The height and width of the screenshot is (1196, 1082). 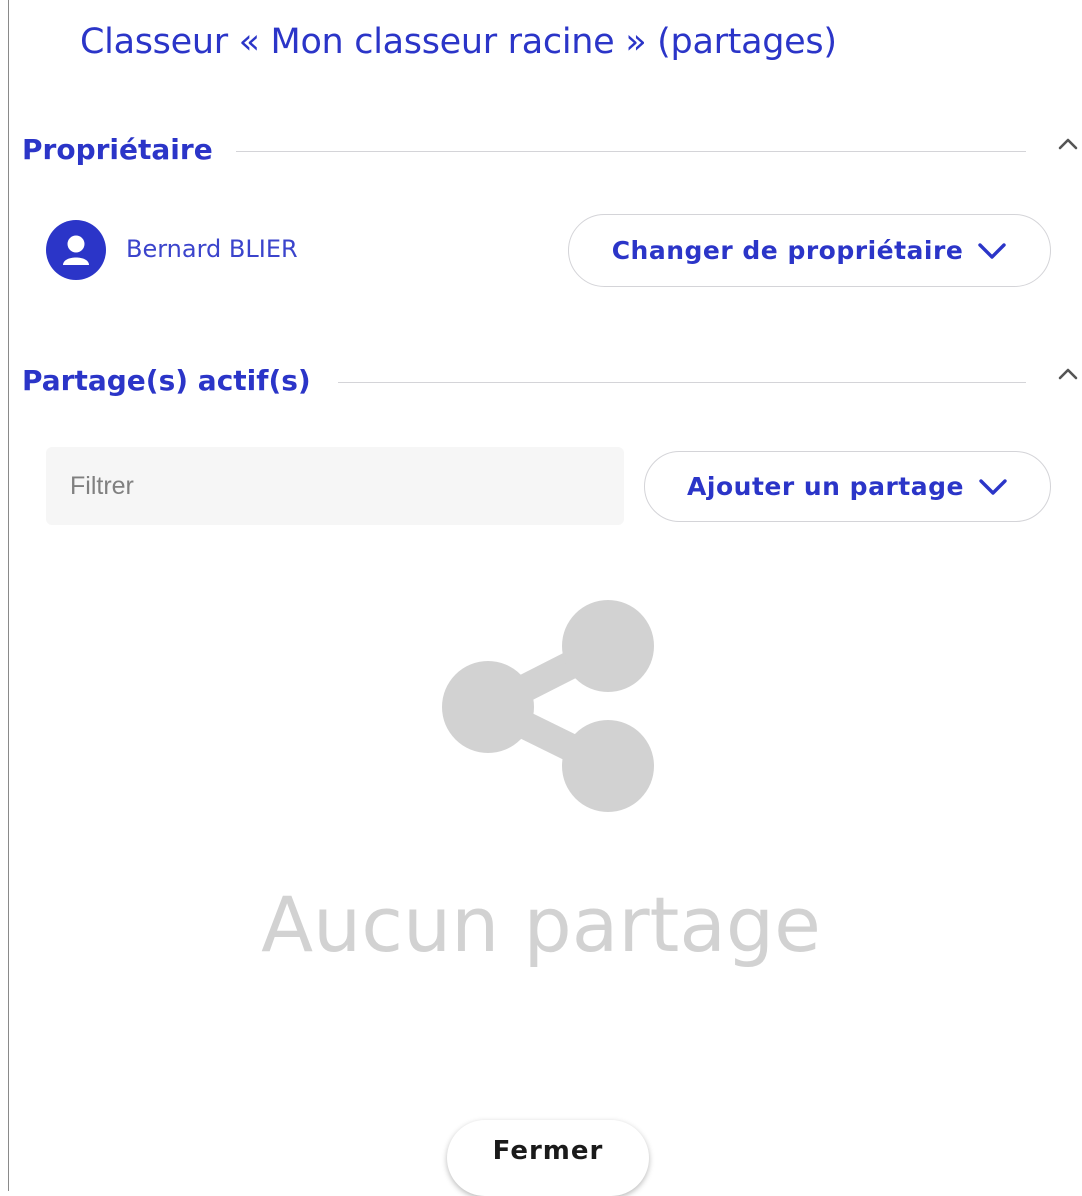 What do you see at coordinates (541, 924) in the screenshot?
I see `empty-state-message: Aucun partage` at bounding box center [541, 924].